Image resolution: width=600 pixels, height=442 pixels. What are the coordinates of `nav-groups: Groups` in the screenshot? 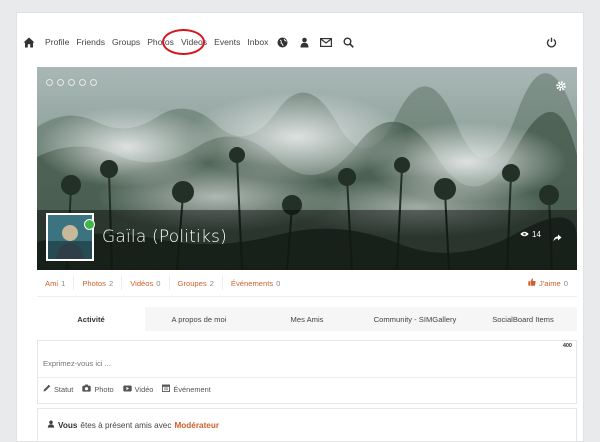 It's located at (126, 42).